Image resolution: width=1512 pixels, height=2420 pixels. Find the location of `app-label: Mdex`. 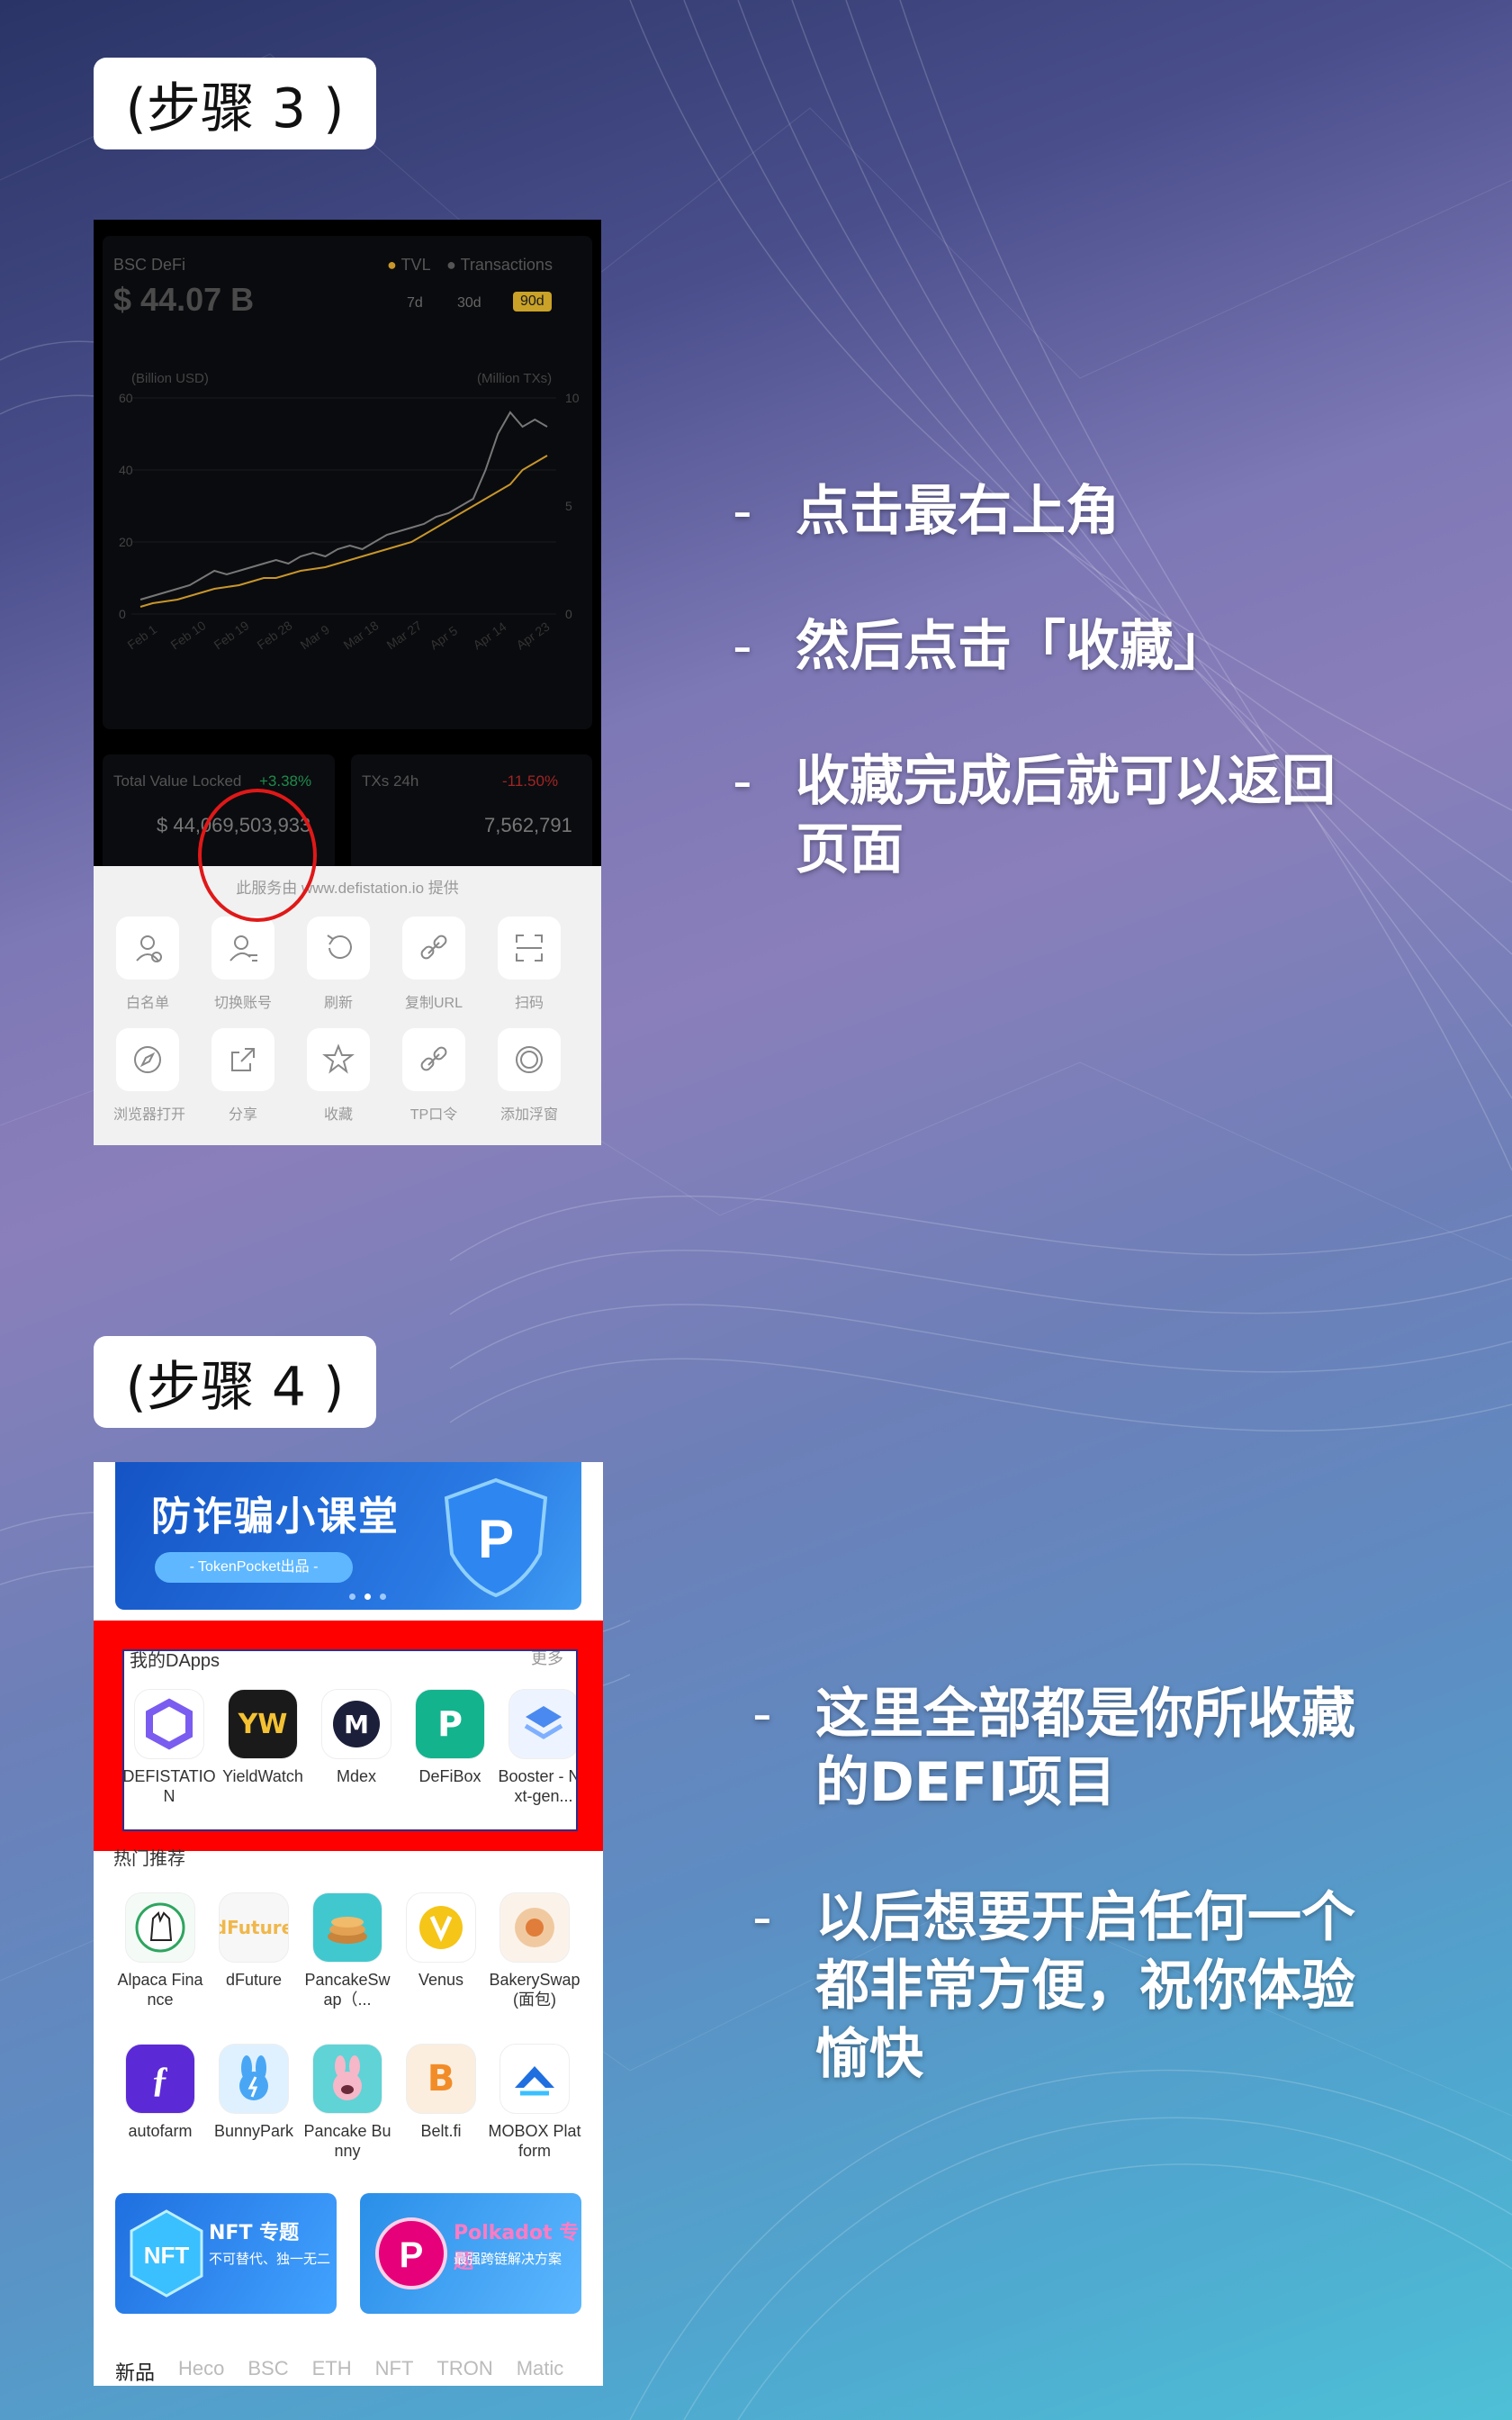

app-label: Mdex is located at coordinates (356, 1776).